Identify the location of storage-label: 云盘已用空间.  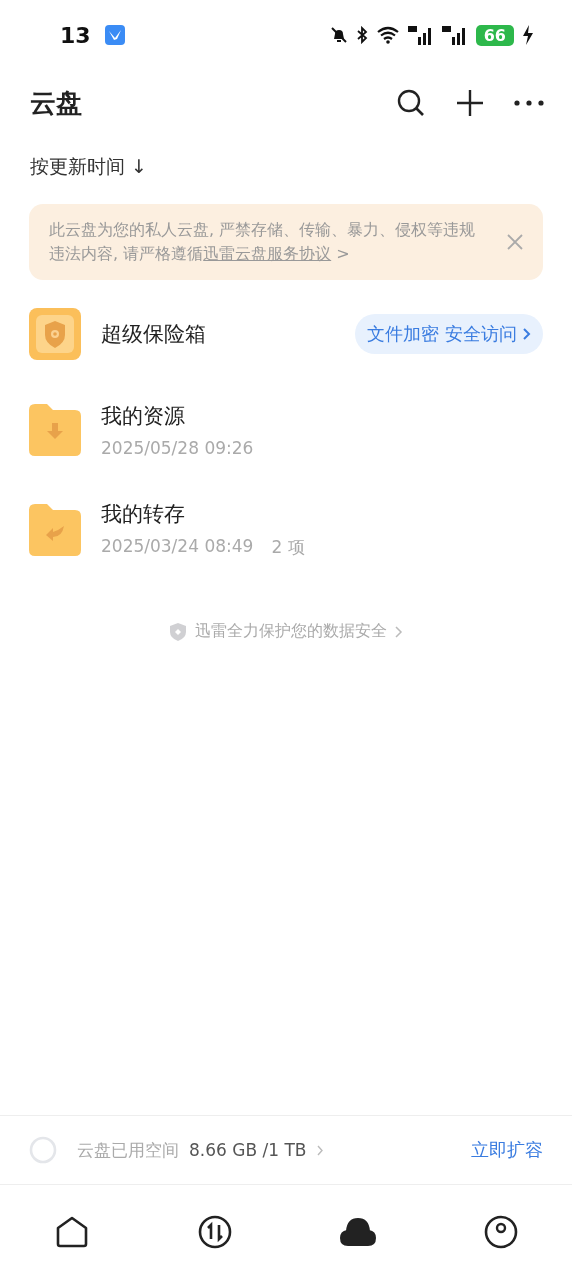
(128, 1150).